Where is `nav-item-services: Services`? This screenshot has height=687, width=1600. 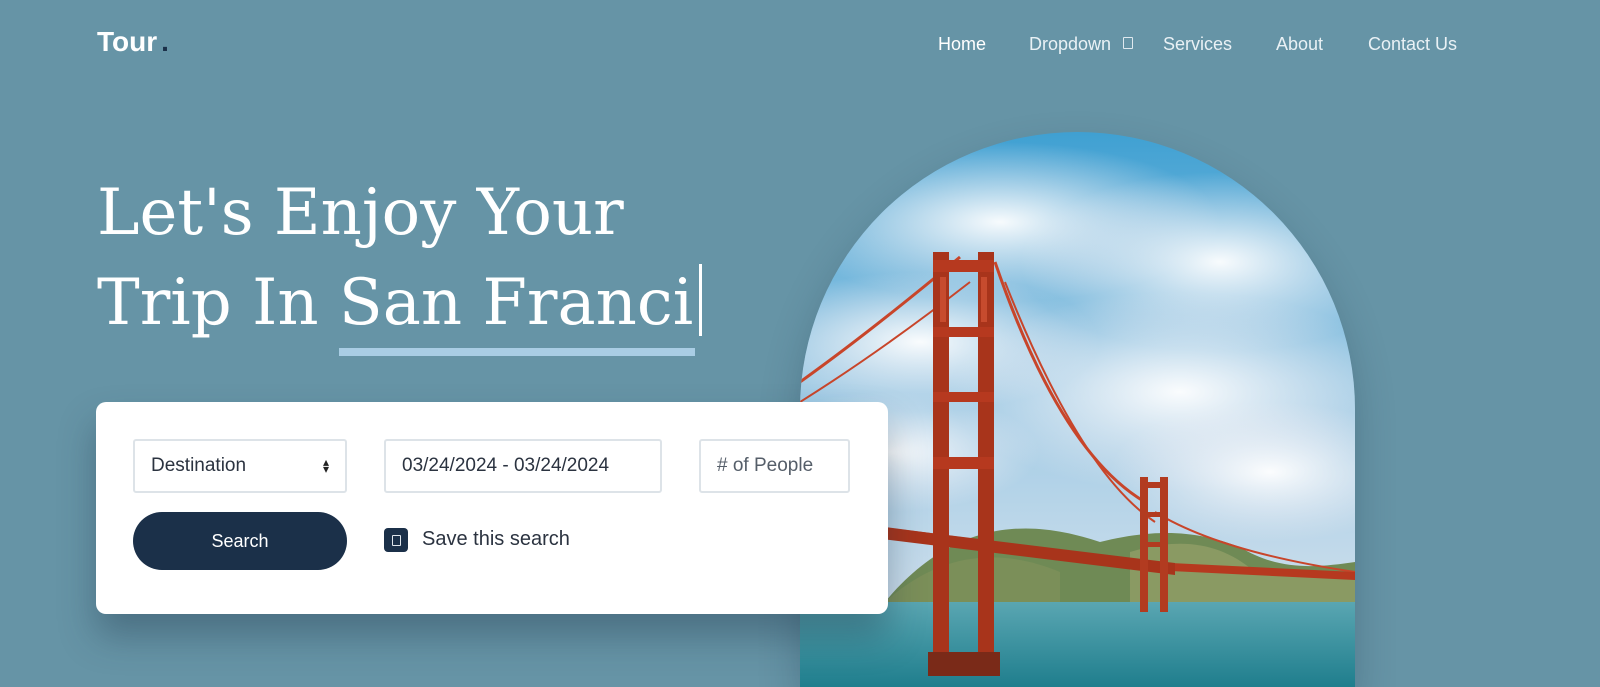
nav-item-services: Services is located at coordinates (1197, 44).